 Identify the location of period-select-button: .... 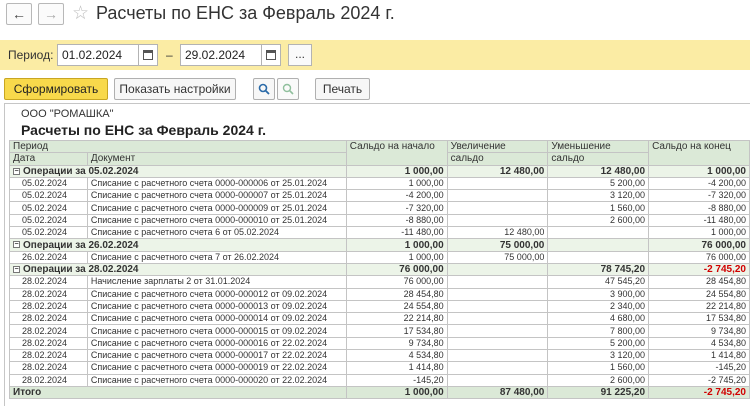
(300, 55).